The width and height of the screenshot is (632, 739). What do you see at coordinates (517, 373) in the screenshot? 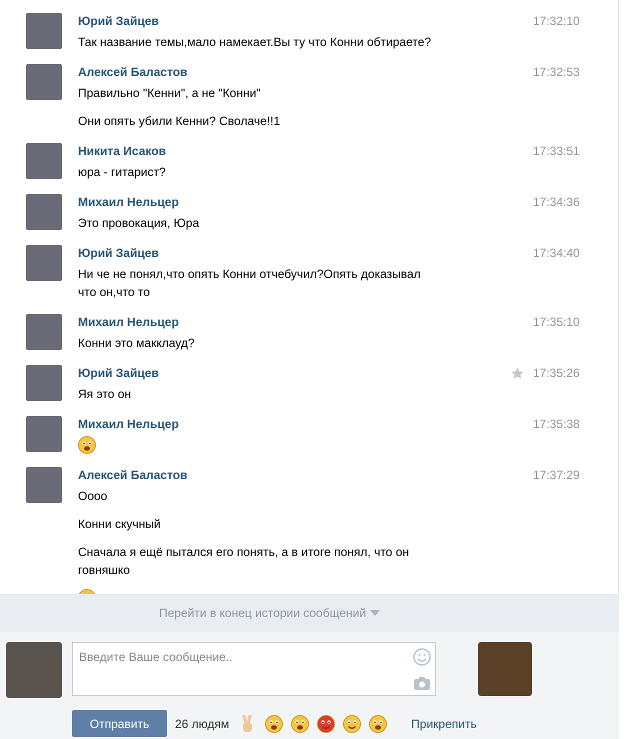
I see `star-icon` at bounding box center [517, 373].